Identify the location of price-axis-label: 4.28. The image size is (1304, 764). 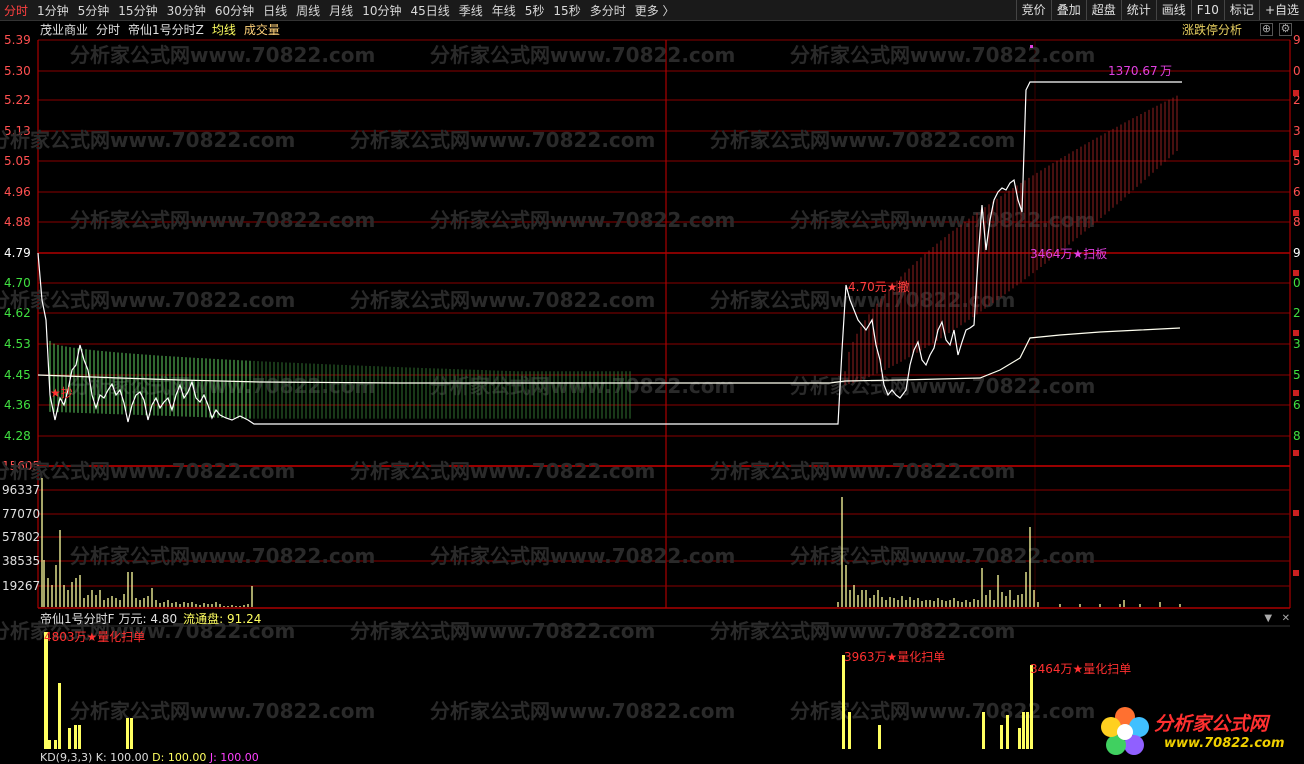
(17, 436).